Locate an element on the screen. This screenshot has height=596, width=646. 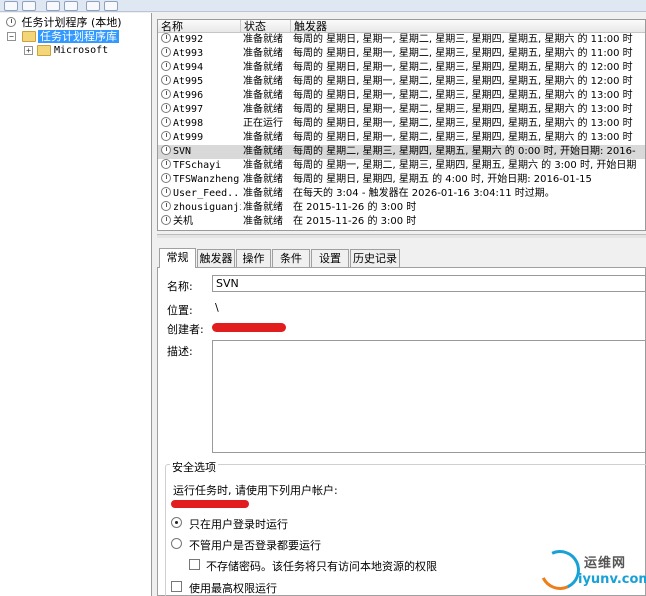
task-list-header: 名称 状态 触发器 is located at coordinates (401, 26).